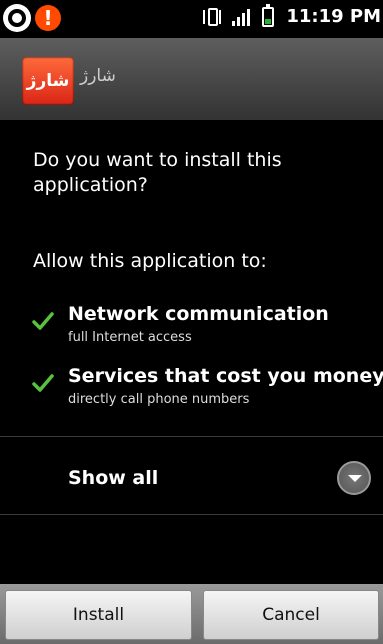 Image resolution: width=383 pixels, height=644 pixels. I want to click on viber-icon, so click(17, 18).